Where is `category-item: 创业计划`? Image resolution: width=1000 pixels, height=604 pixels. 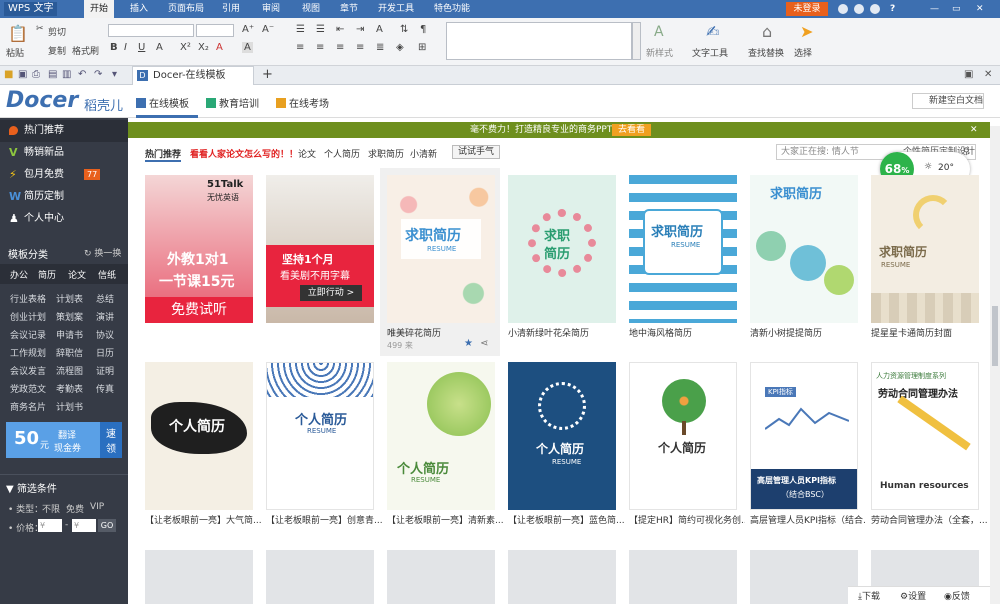 category-item: 创业计划 is located at coordinates (28, 316).